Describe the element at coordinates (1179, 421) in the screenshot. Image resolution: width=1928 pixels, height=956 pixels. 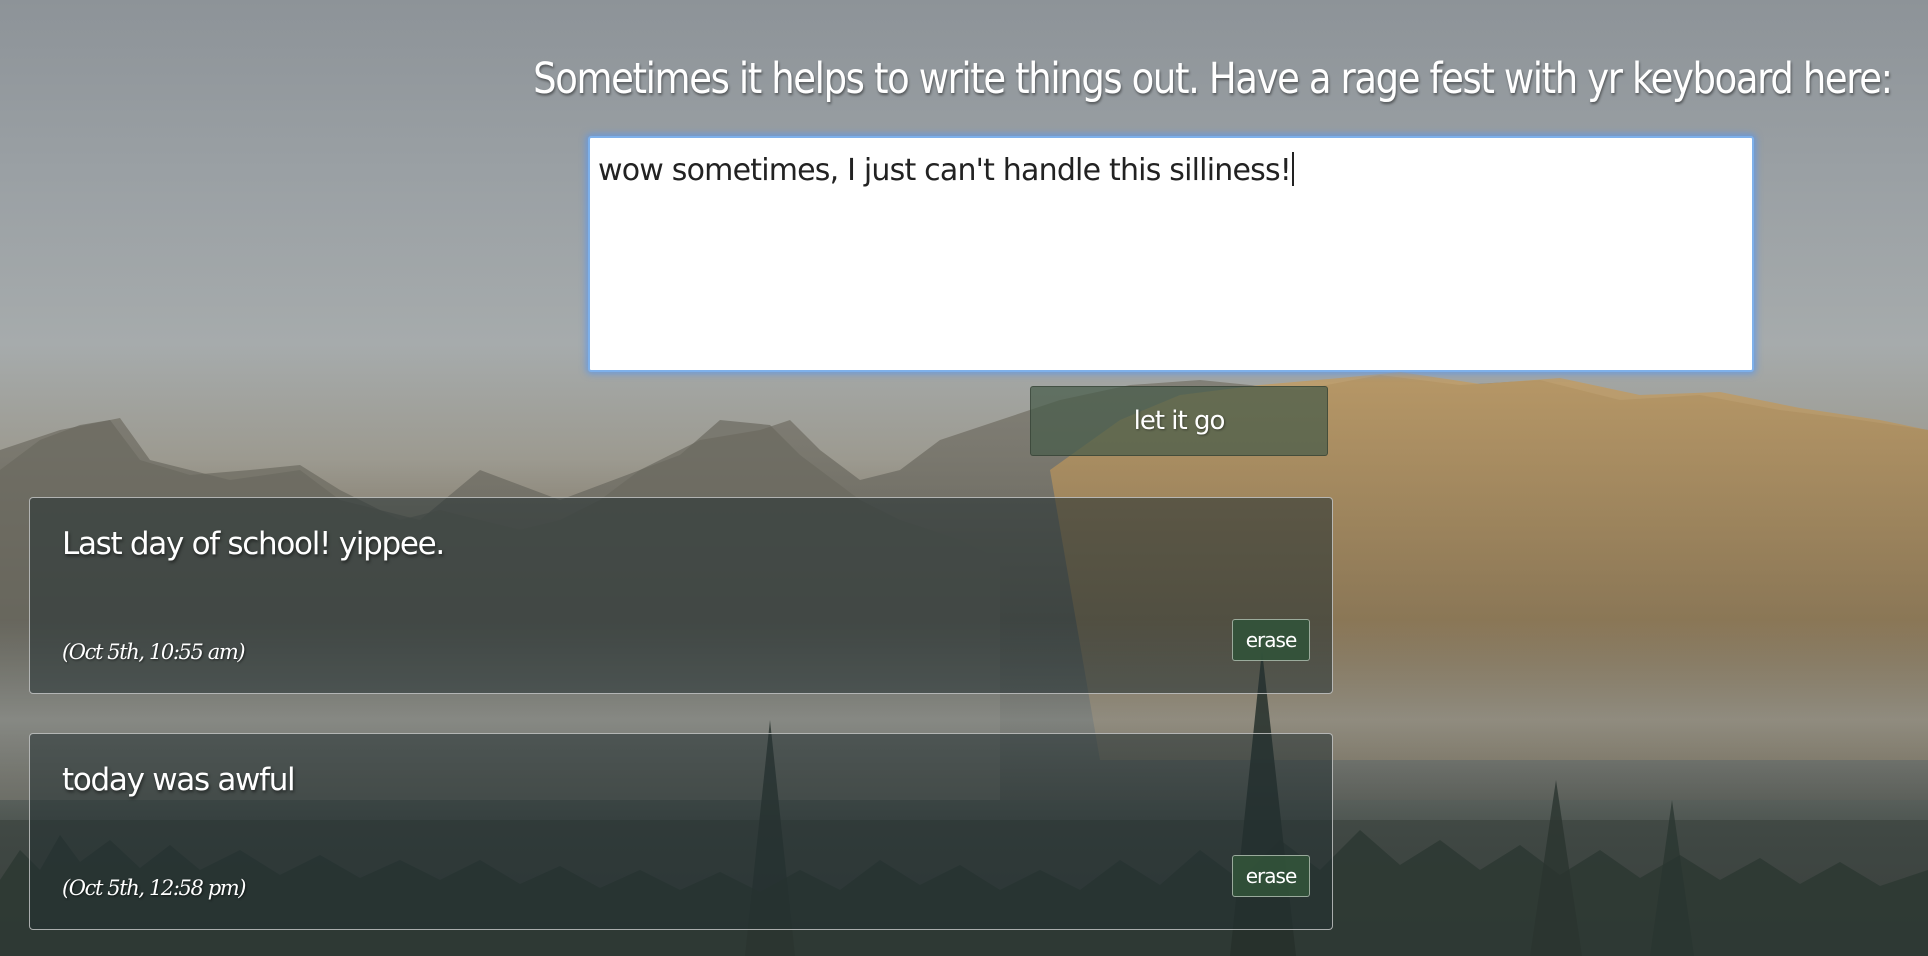
I see `let-it-go-button: let it go` at that location.